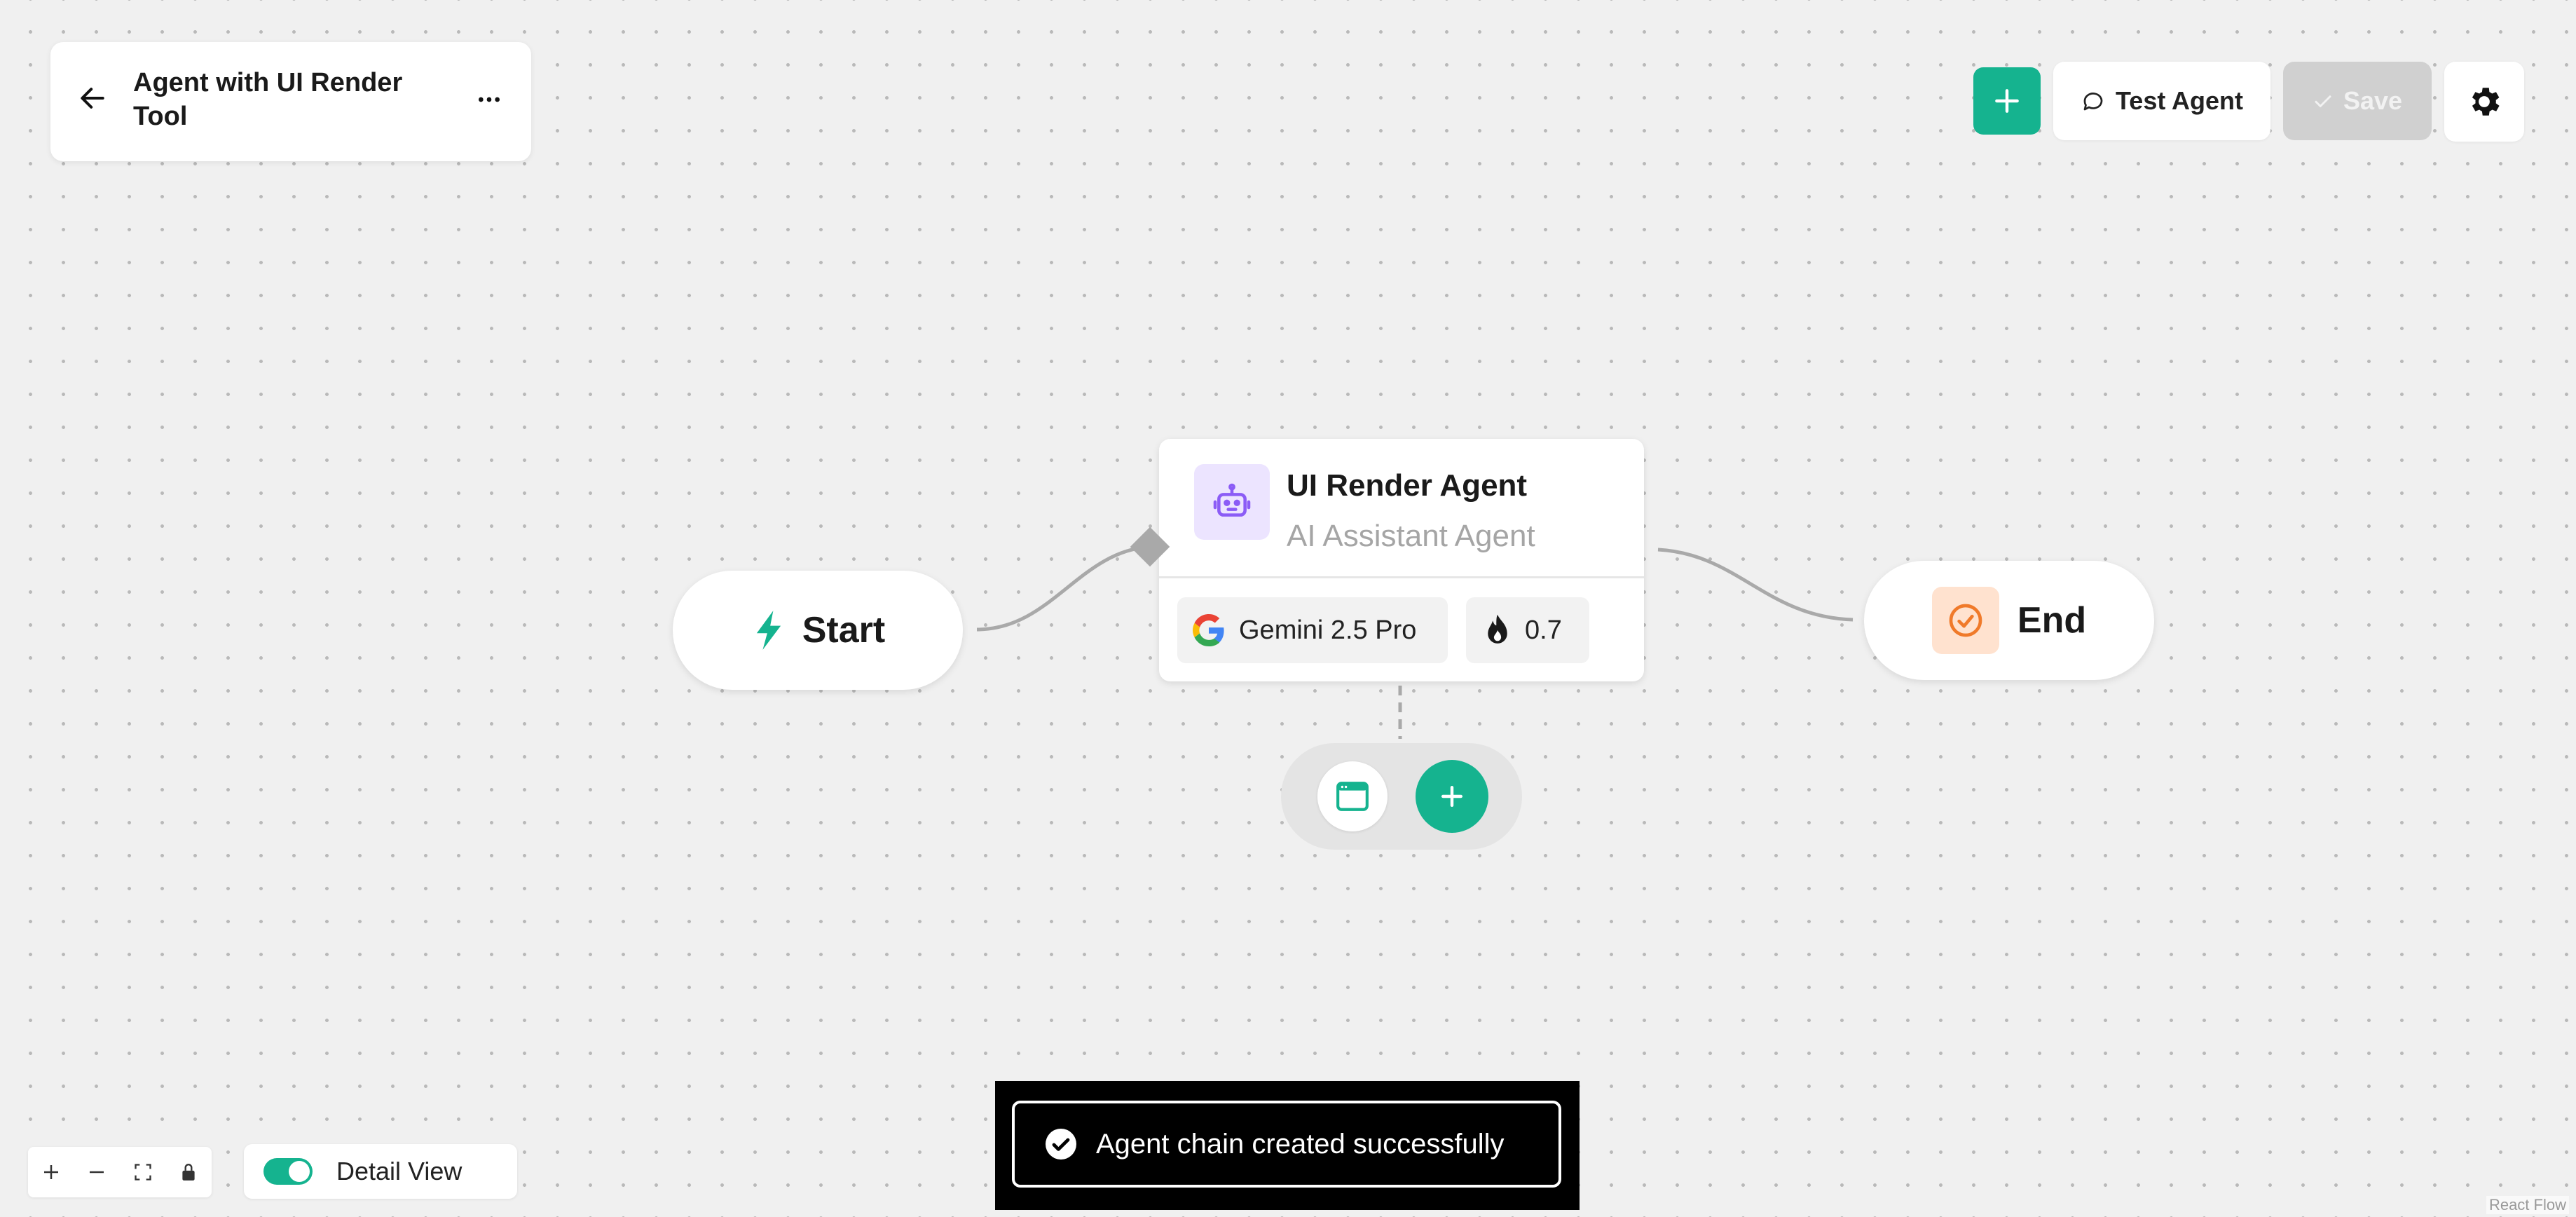  I want to click on gear-icon, so click(2486, 102).